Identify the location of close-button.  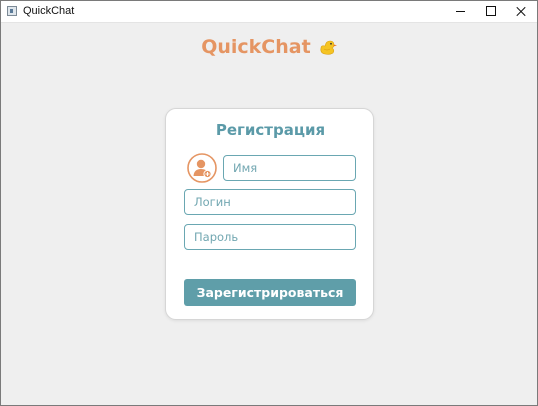
(521, 11).